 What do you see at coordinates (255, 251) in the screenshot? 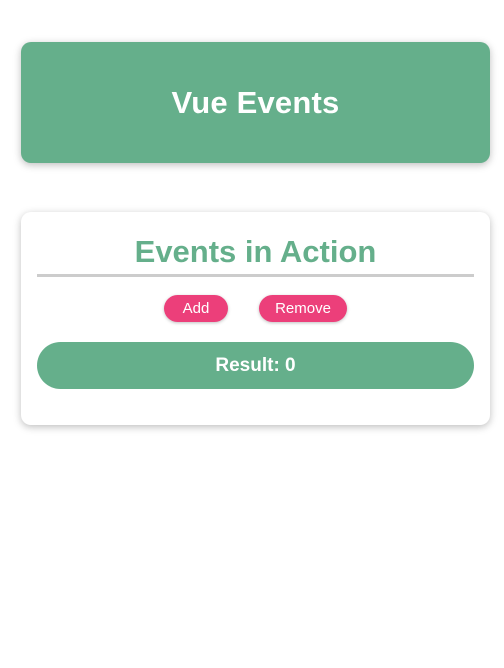
I see `card-title: Events in Action` at bounding box center [255, 251].